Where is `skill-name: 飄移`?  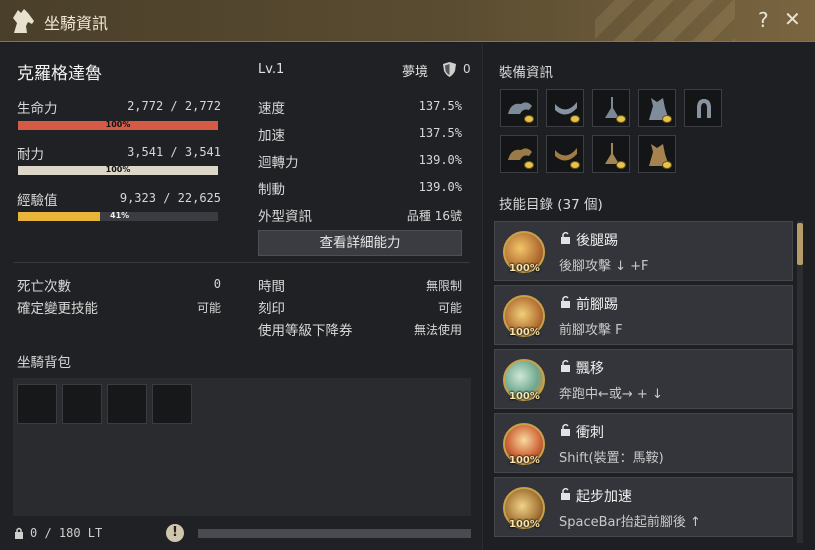
skill-name: 飄移 is located at coordinates (590, 369).